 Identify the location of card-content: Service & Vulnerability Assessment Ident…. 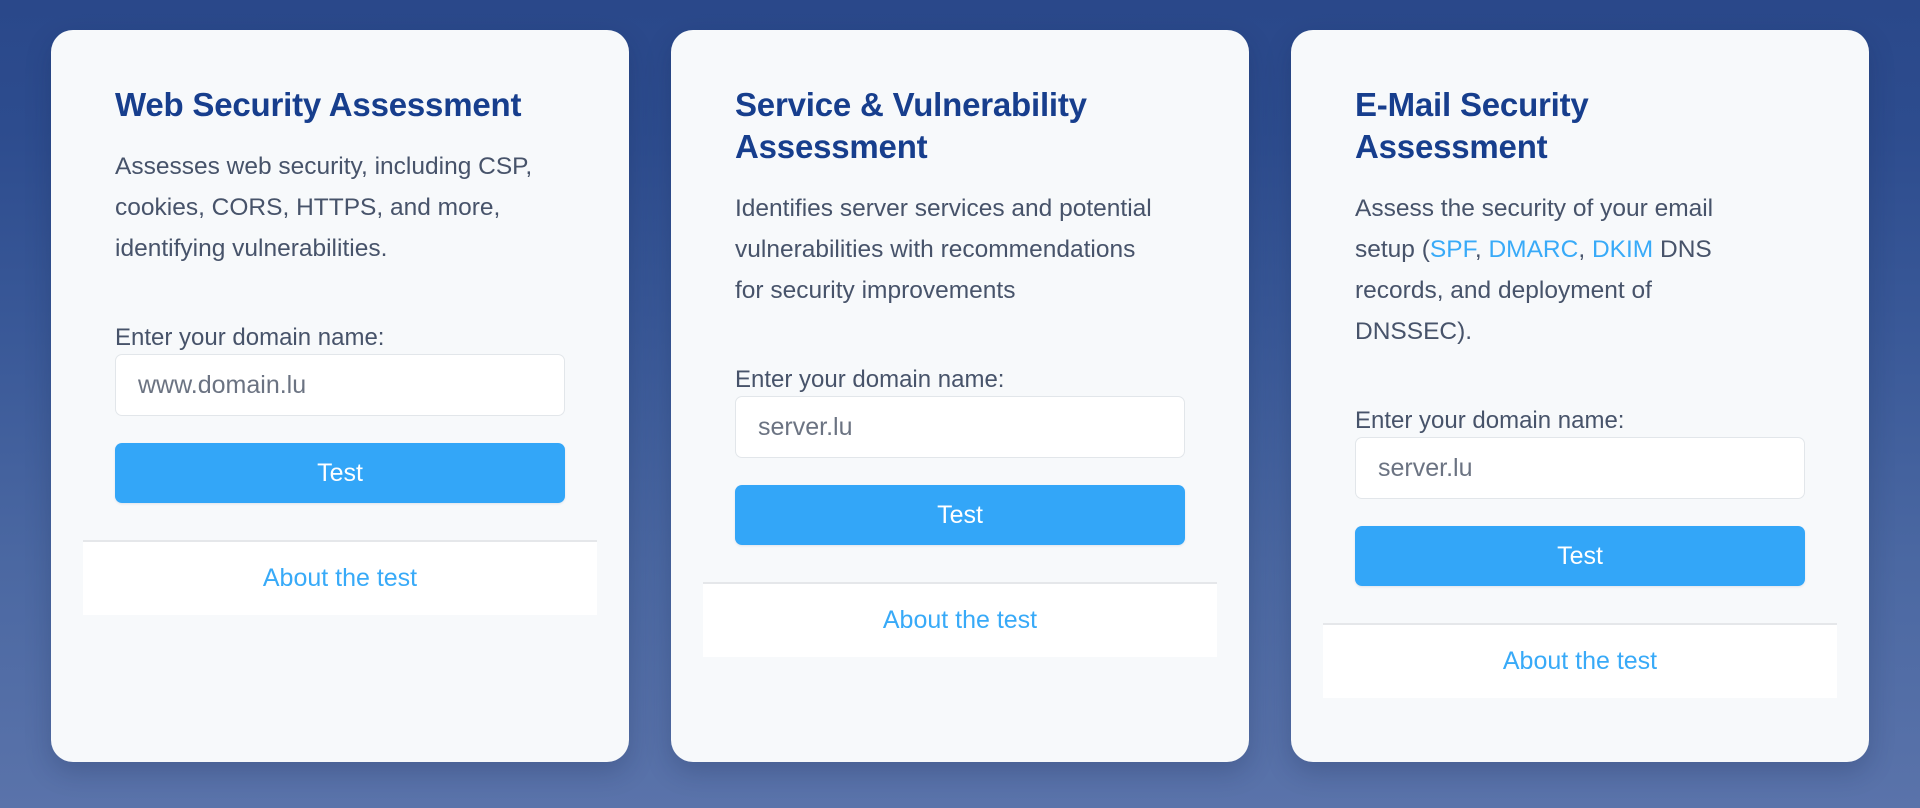
(960, 197).